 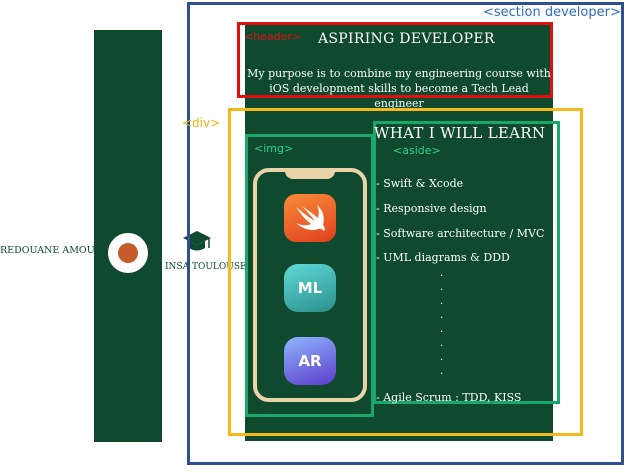 I want to click on aside-tag: <aside>, so click(x=417, y=150).